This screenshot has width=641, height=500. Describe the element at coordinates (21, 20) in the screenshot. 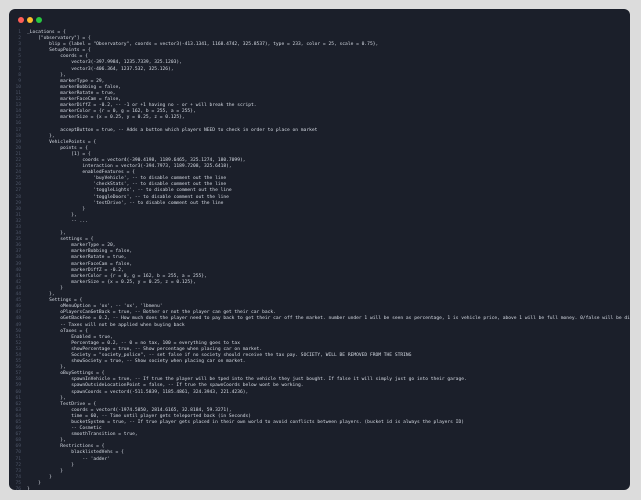

I see `close-window-button` at that location.